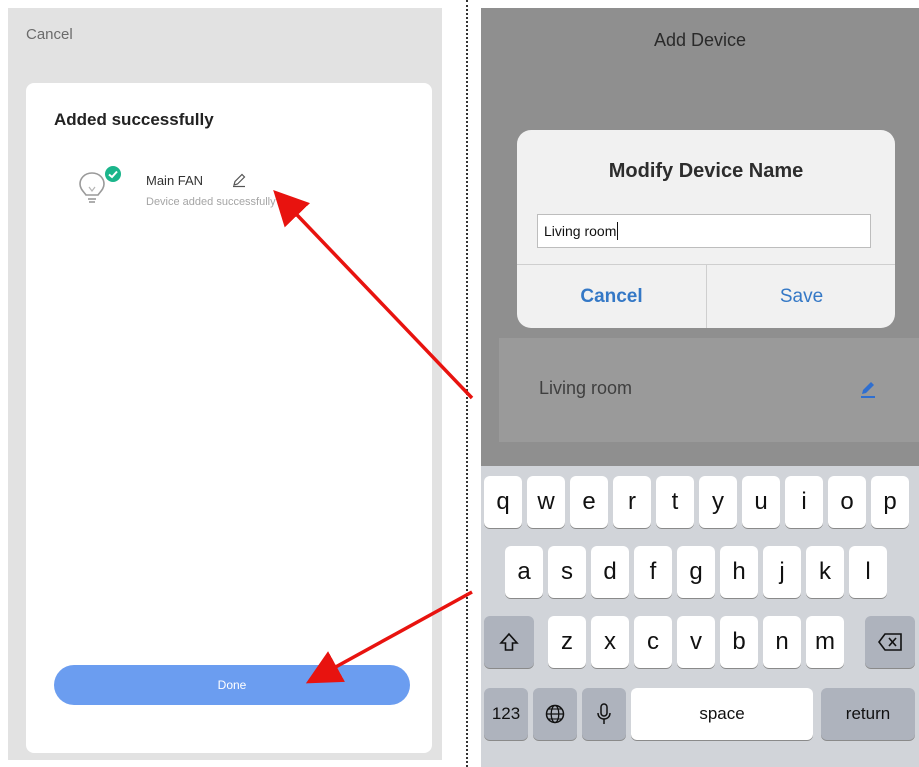 The image size is (919, 767). What do you see at coordinates (890, 502) in the screenshot?
I see `key: p` at bounding box center [890, 502].